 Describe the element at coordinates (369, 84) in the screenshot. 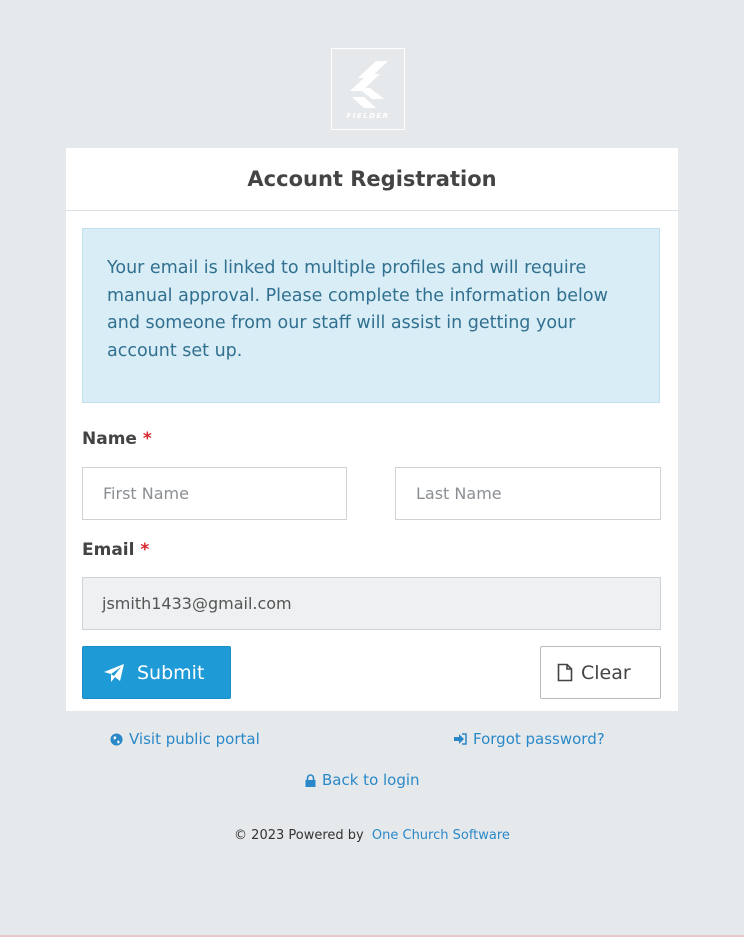

I see `fielder-chevron-icon` at that location.